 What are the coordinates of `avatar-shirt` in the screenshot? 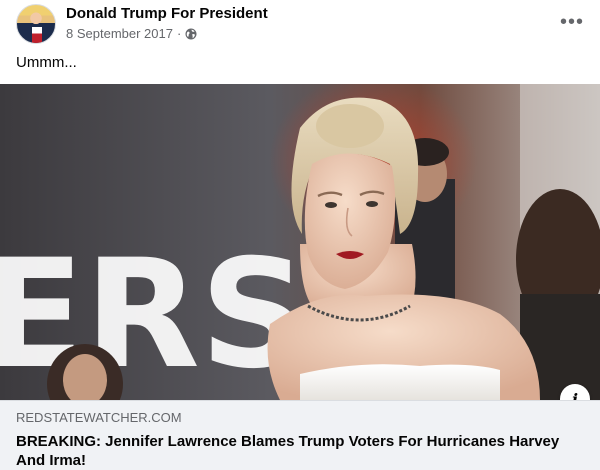 It's located at (37, 35).